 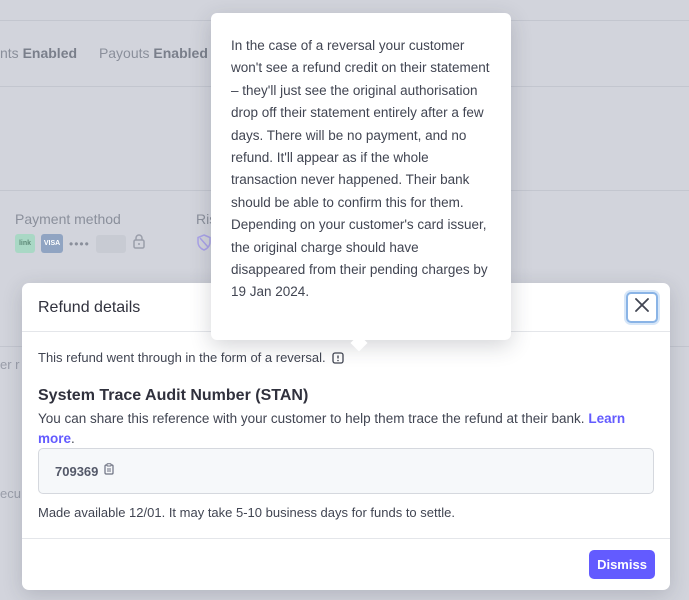 I want to click on payment-method-label: Payment method, so click(x=68, y=219).